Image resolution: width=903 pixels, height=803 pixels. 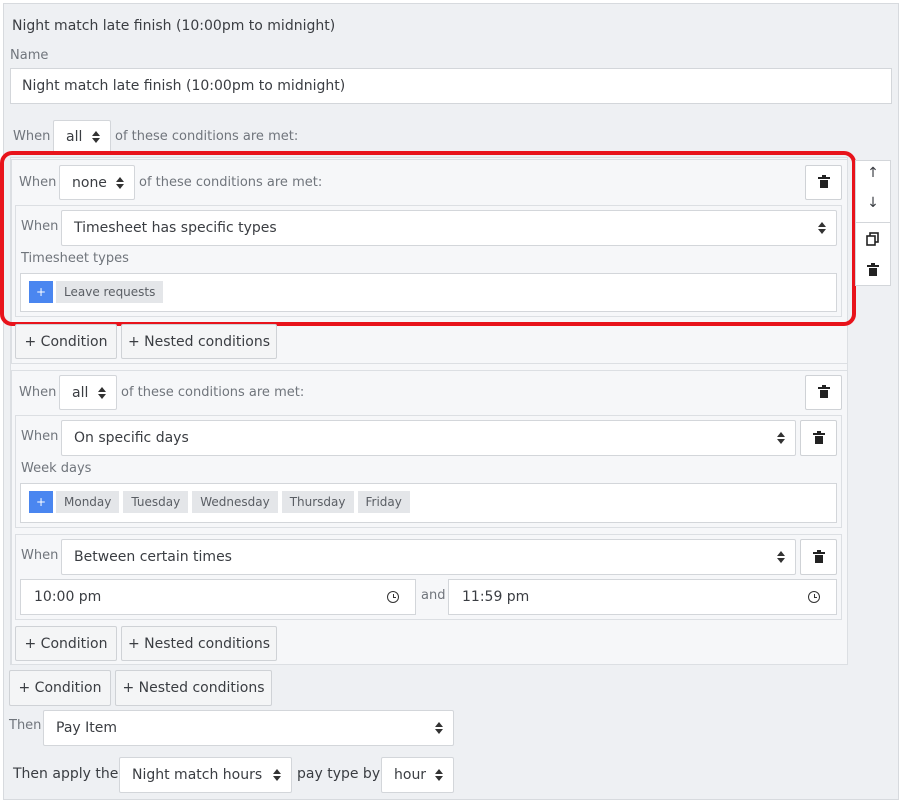 What do you see at coordinates (433, 595) in the screenshot?
I see `and-label: and` at bounding box center [433, 595].